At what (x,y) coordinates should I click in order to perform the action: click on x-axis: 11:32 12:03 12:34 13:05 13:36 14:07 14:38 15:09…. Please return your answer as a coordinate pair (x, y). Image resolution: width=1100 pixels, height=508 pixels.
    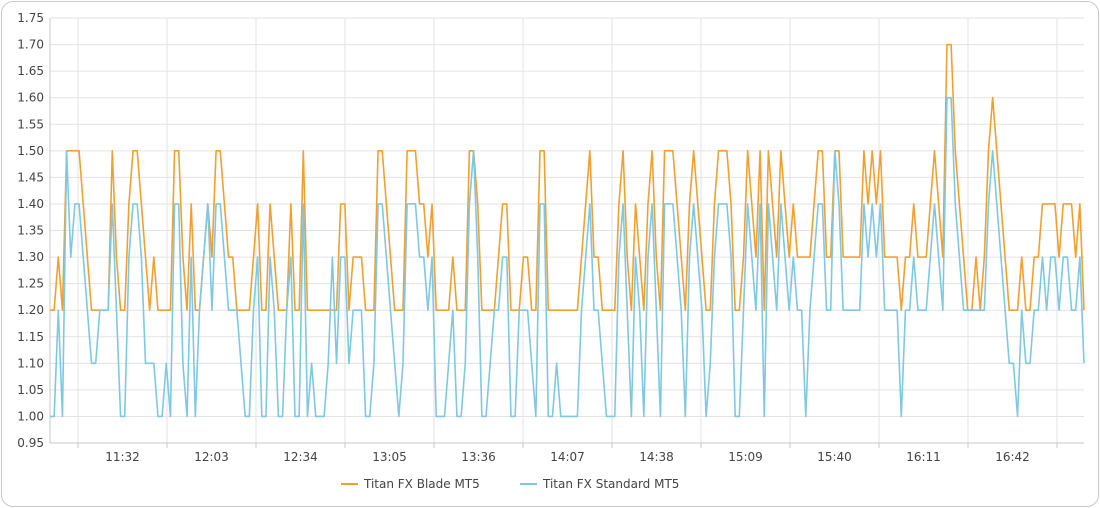
    Looking at the image, I should click on (567, 453).